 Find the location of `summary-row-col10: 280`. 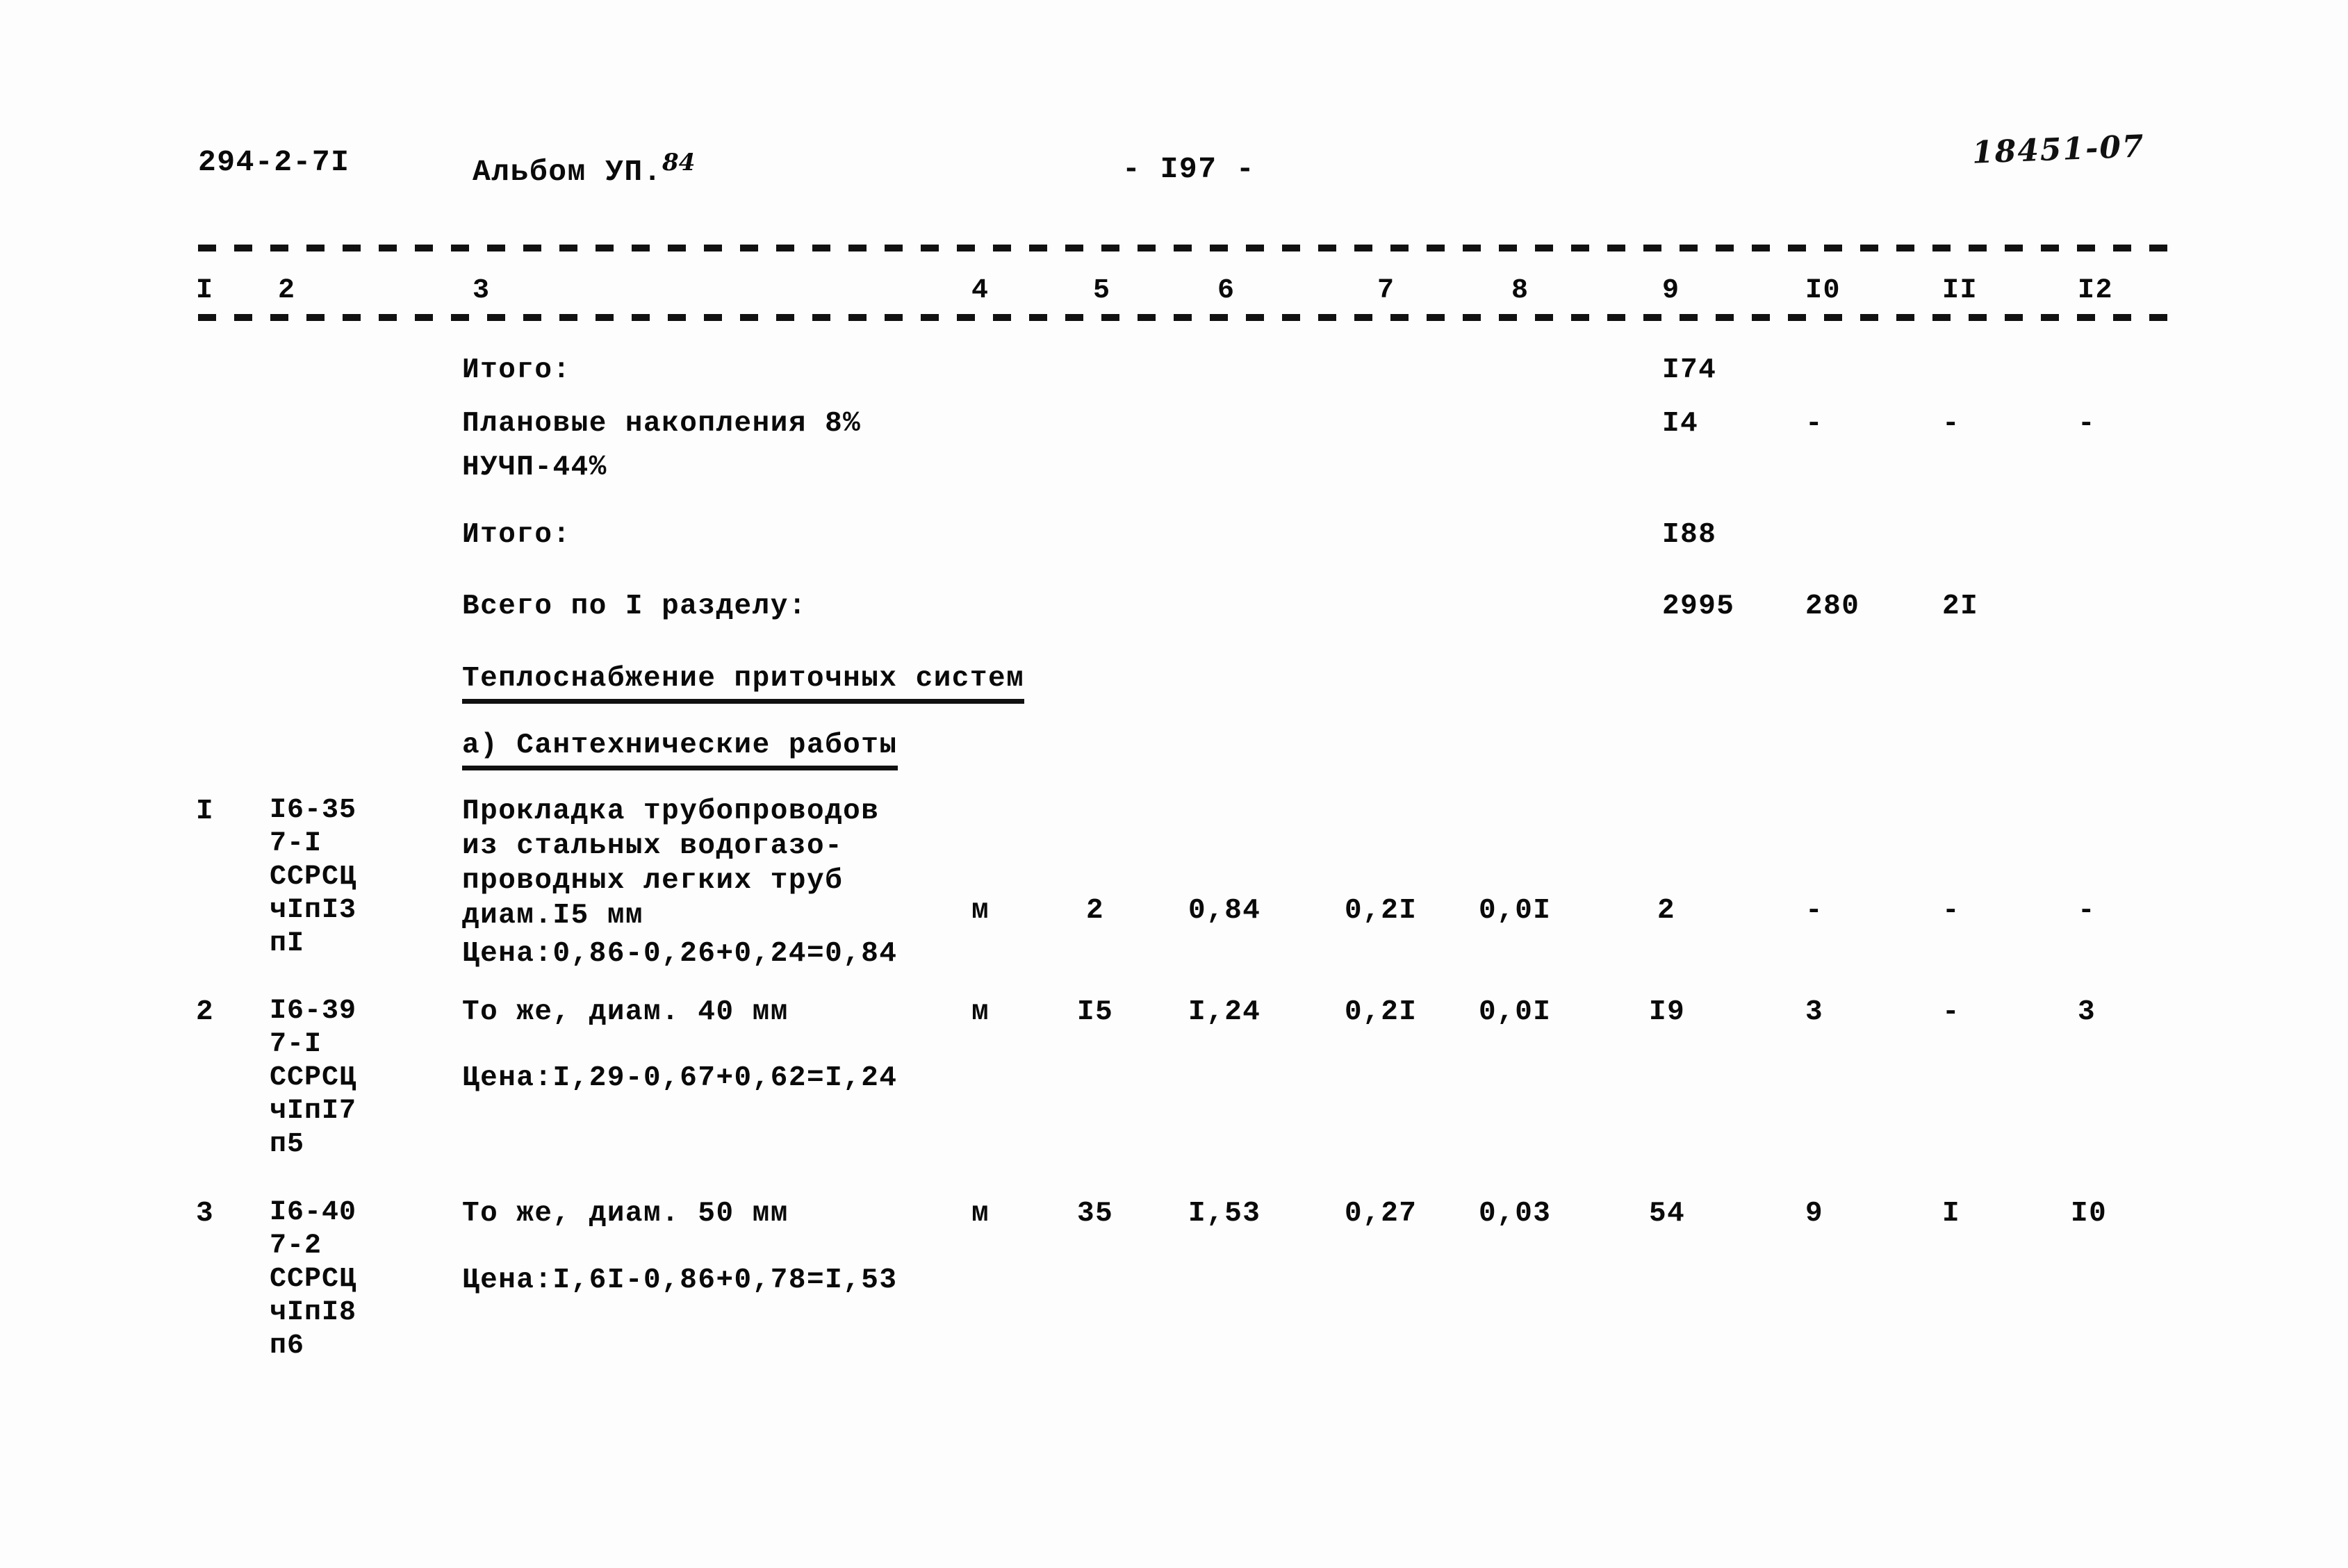

summary-row-col10: 280 is located at coordinates (1832, 606).